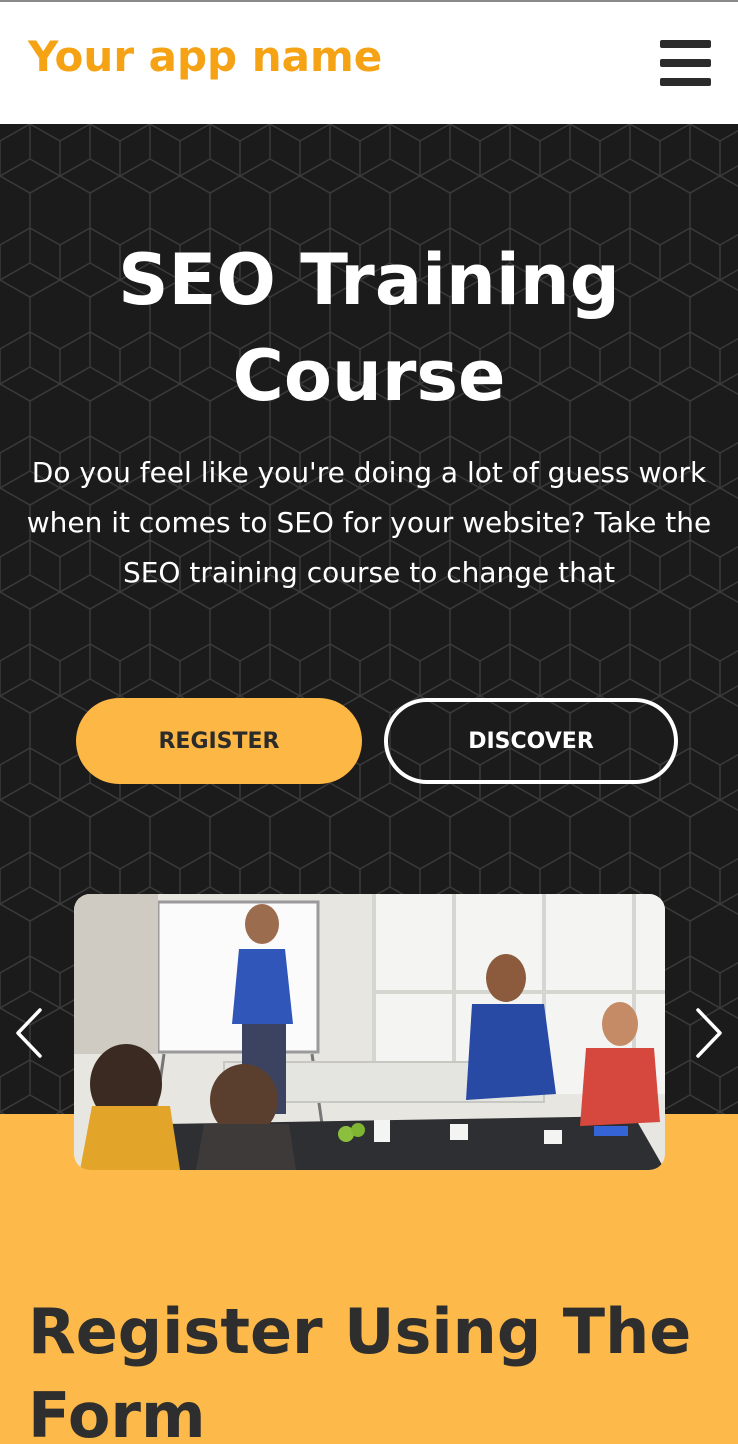 Image resolution: width=738 pixels, height=1444 pixels. I want to click on app-header: Your app name, so click(369, 63).